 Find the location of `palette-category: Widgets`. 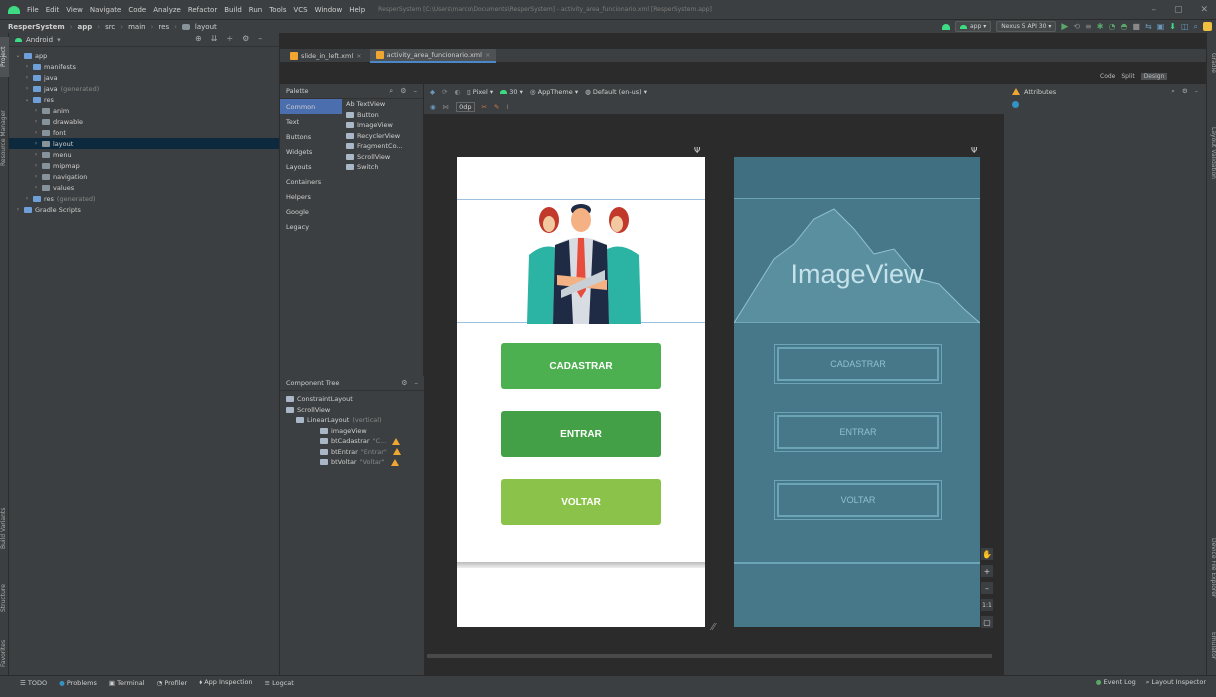

palette-category: Widgets is located at coordinates (311, 151).